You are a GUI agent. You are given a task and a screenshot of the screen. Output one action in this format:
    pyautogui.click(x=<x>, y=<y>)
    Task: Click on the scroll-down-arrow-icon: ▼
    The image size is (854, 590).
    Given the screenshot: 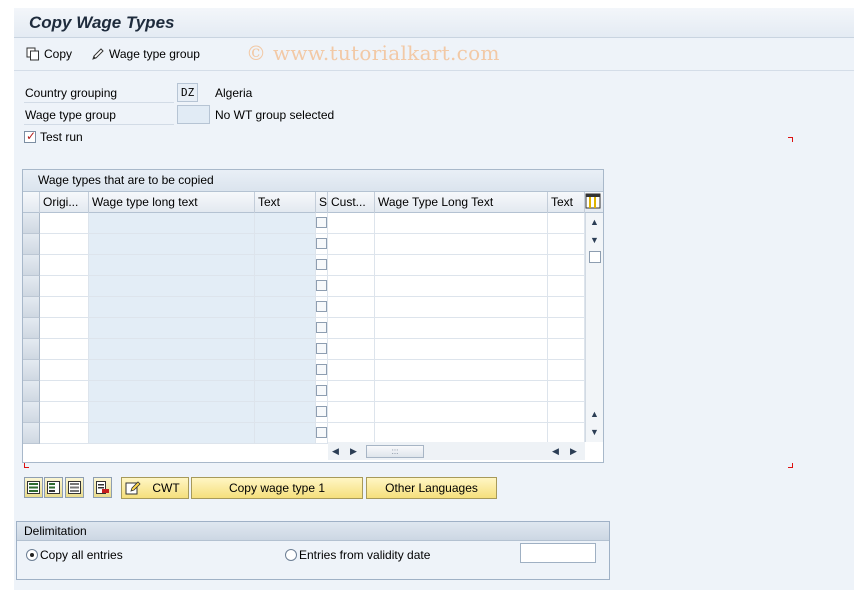 What is the action you would take?
    pyautogui.click(x=594, y=240)
    